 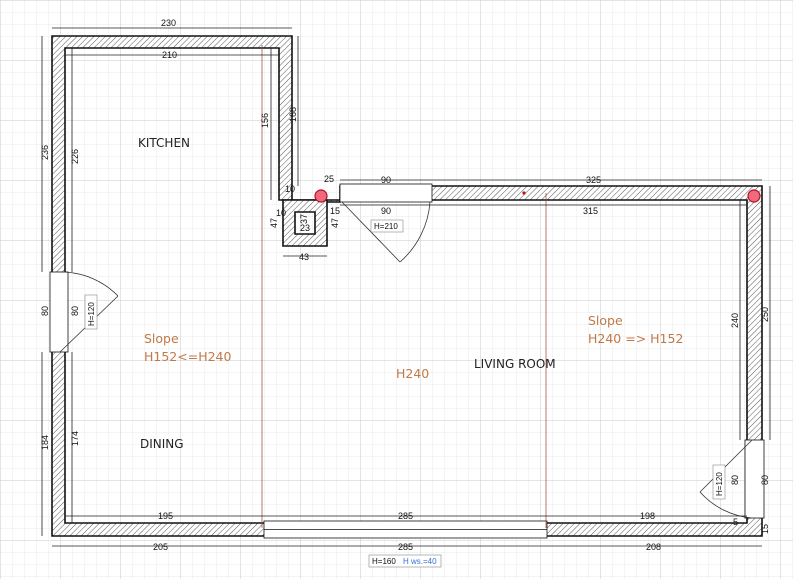 What do you see at coordinates (386, 211) in the screenshot?
I see `dim-top-90b: 90` at bounding box center [386, 211].